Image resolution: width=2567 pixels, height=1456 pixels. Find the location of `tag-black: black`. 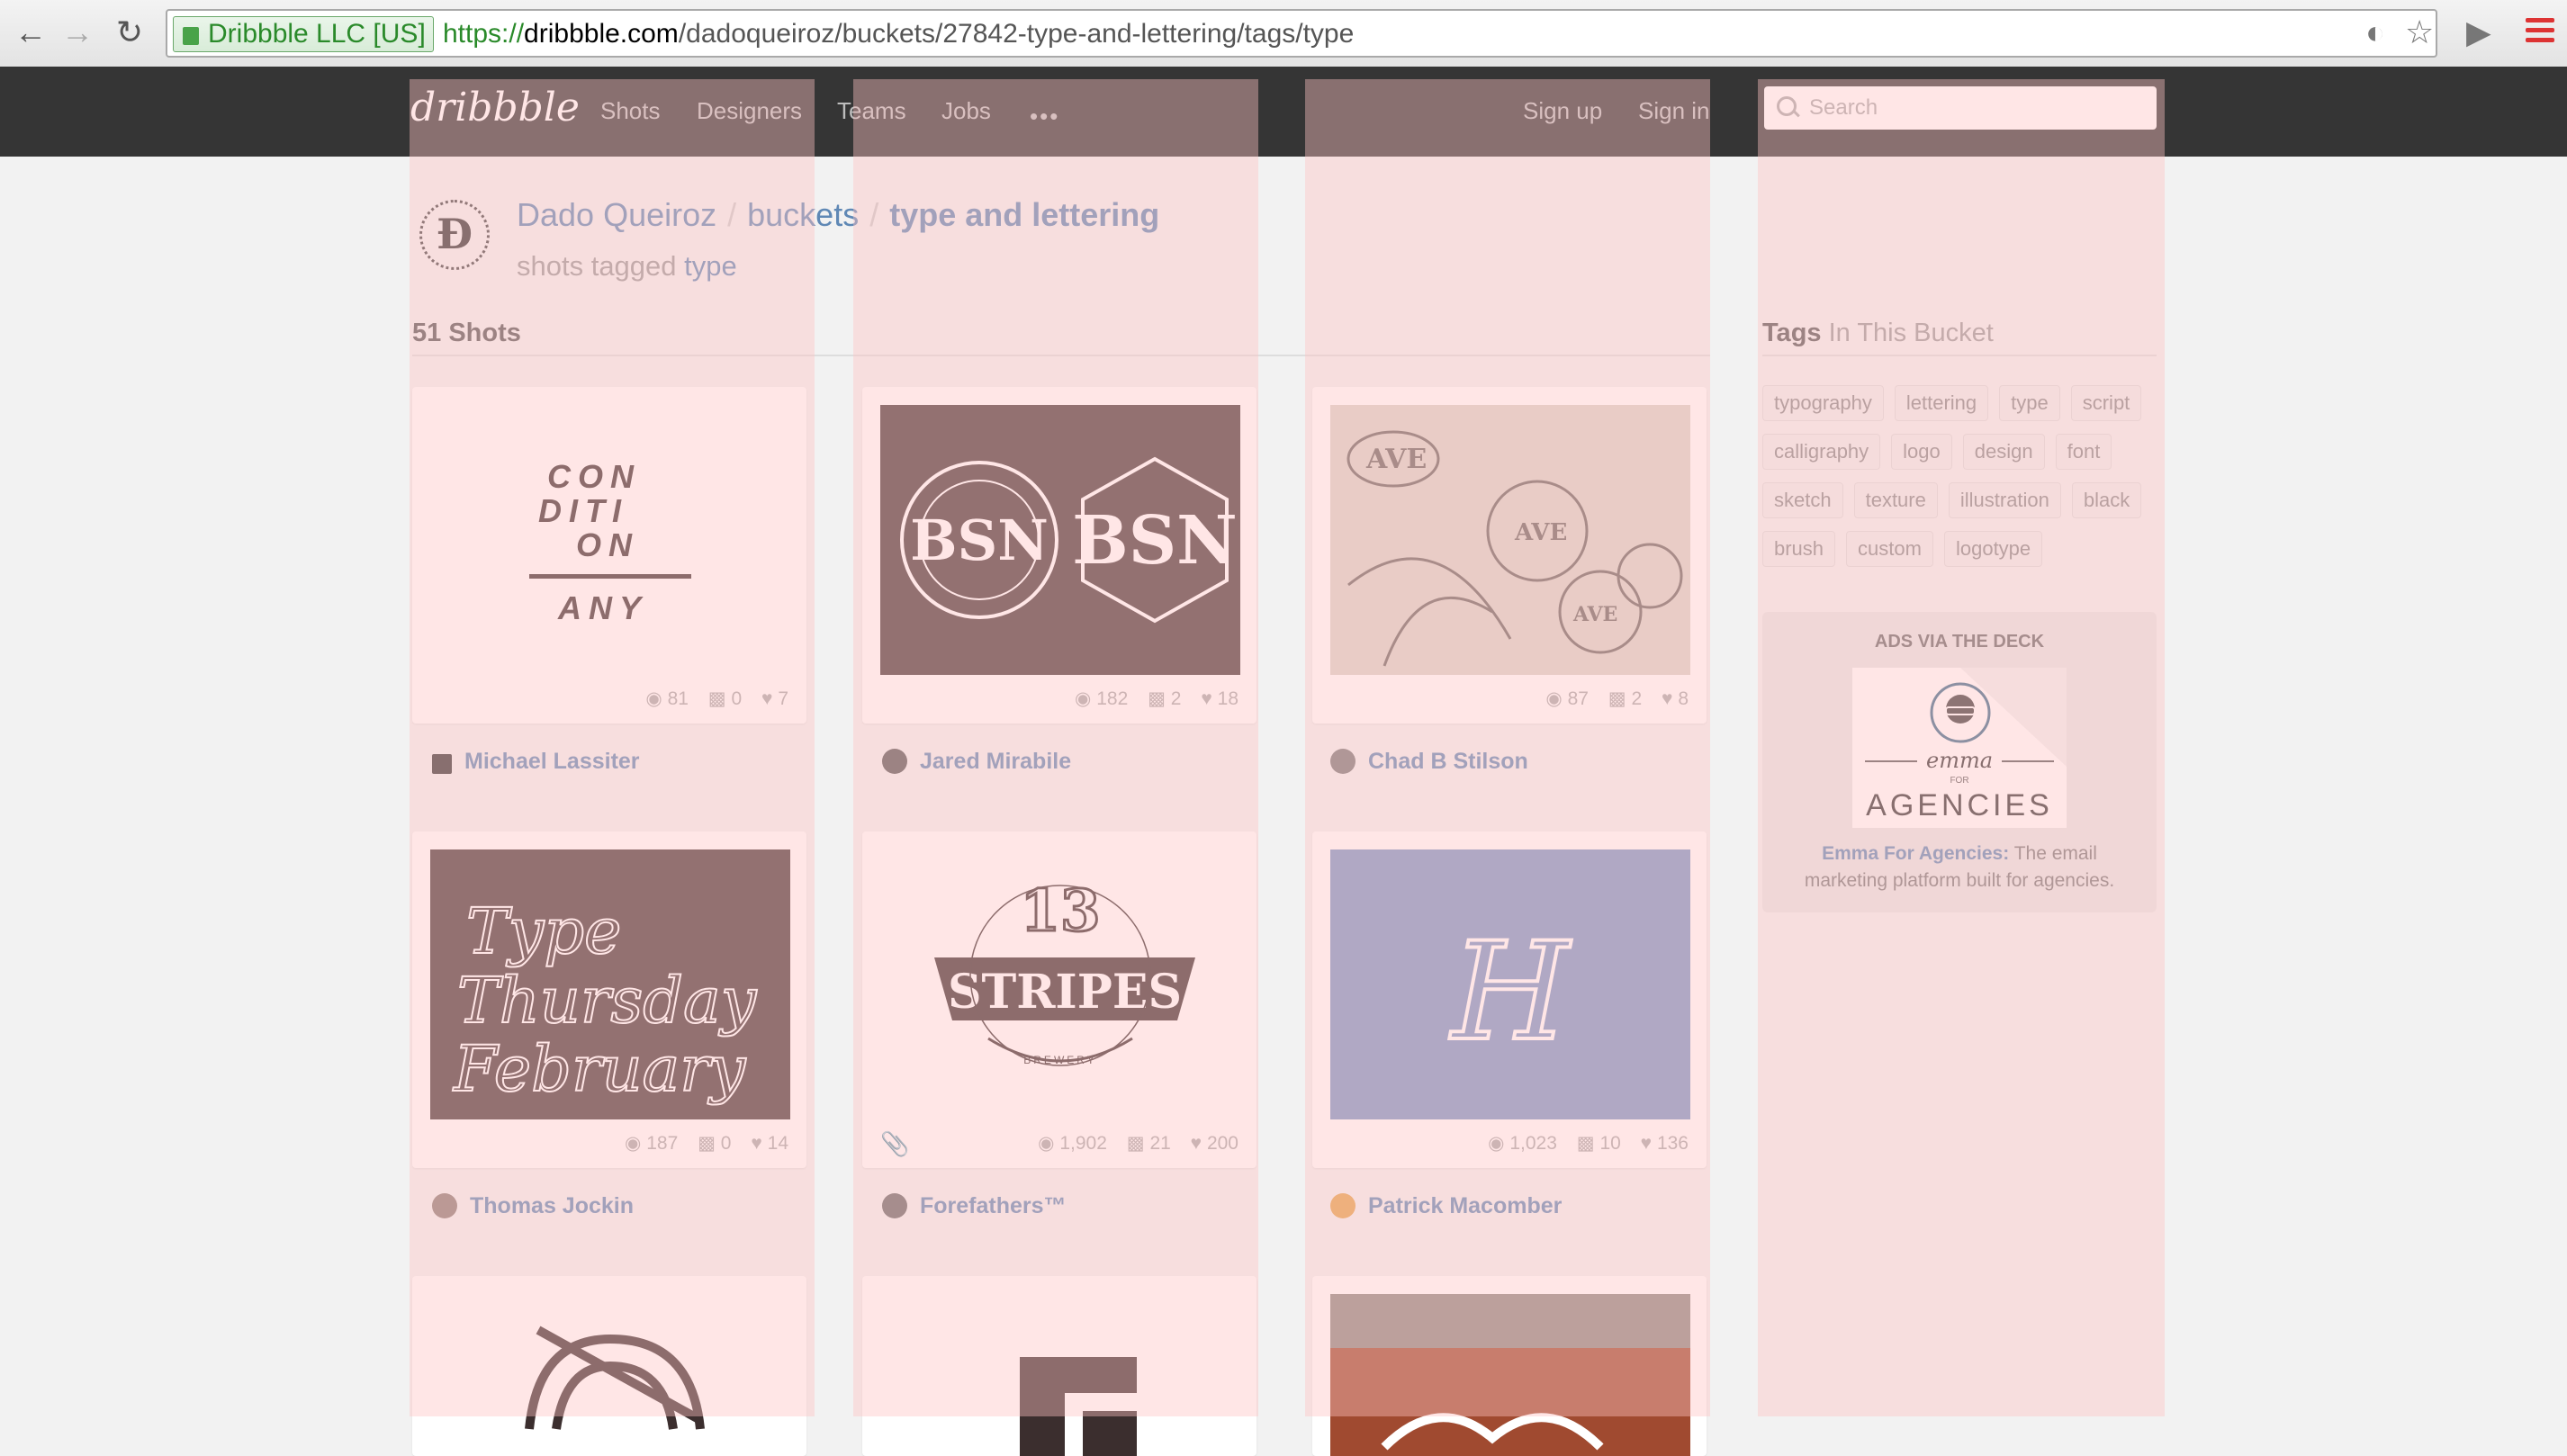

tag-black: black is located at coordinates (2106, 500).